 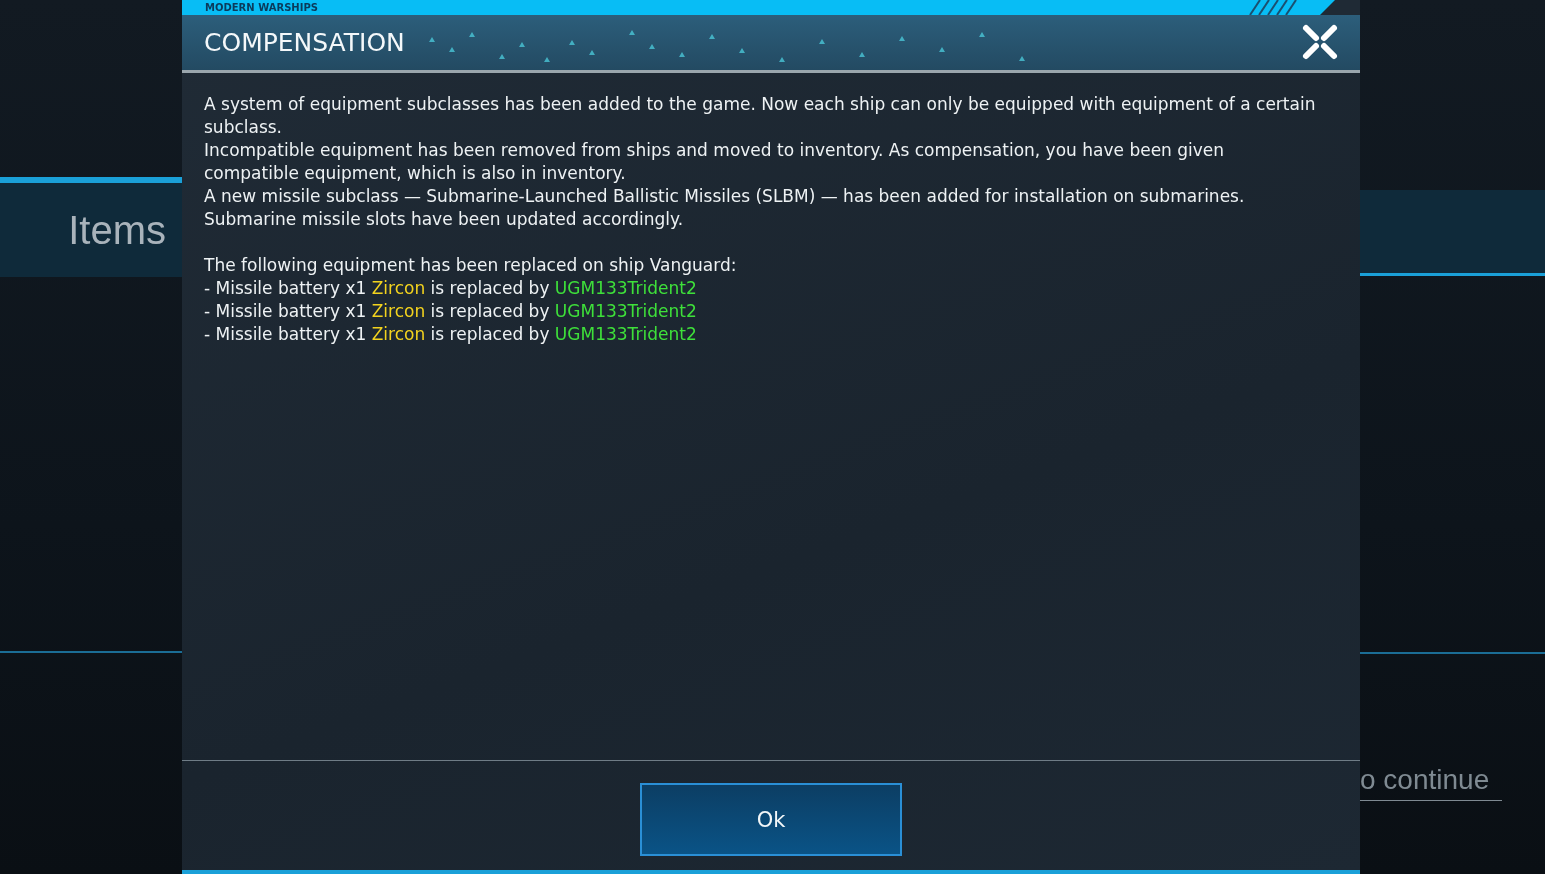 What do you see at coordinates (725, 196) in the screenshot?
I see `message-text: A new missile subclass — Submarine-Launched Ballistic Missiles (SLBM) — has been added for installation on submarines.` at bounding box center [725, 196].